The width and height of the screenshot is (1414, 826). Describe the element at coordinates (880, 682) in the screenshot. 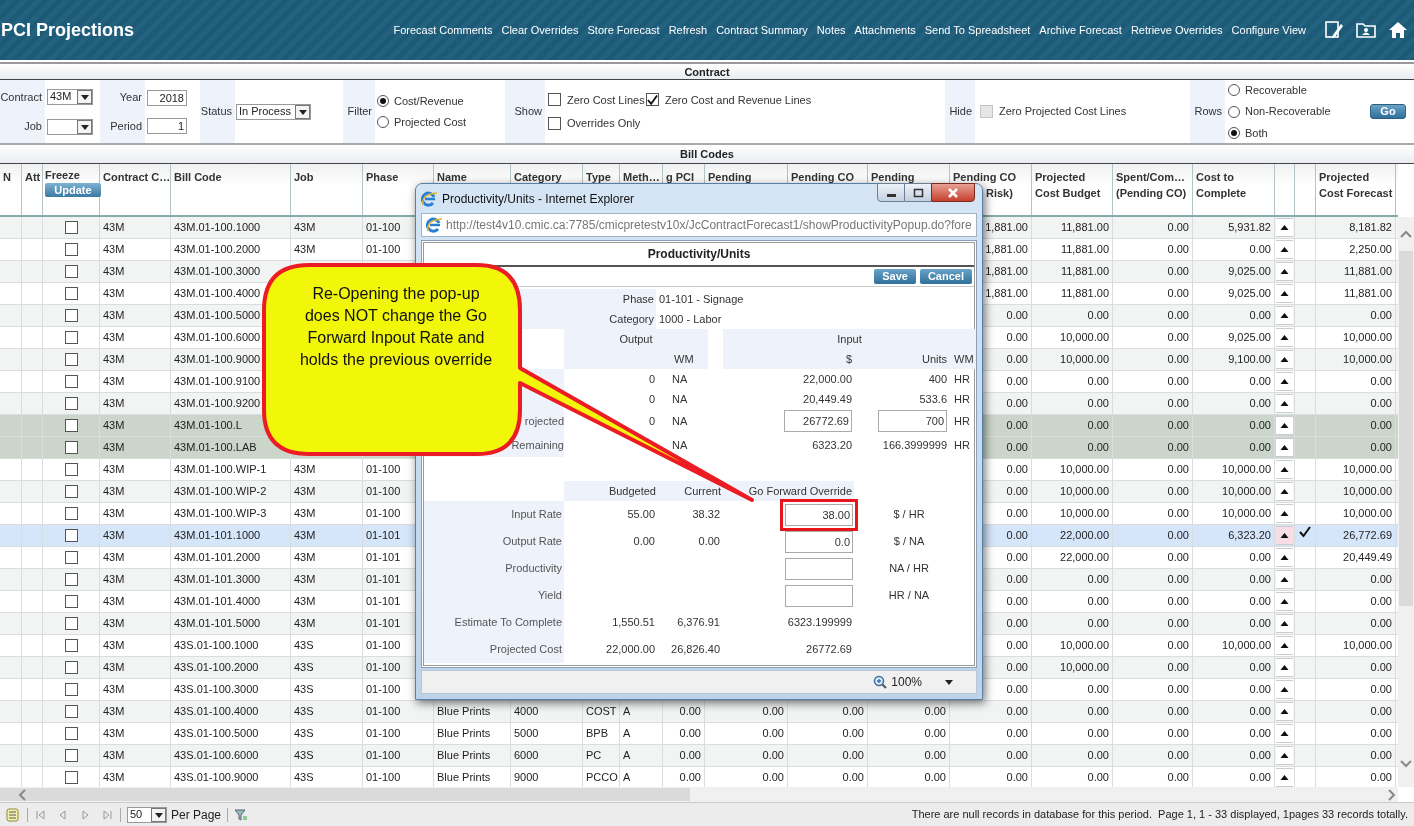

I see `zoom-icon` at that location.